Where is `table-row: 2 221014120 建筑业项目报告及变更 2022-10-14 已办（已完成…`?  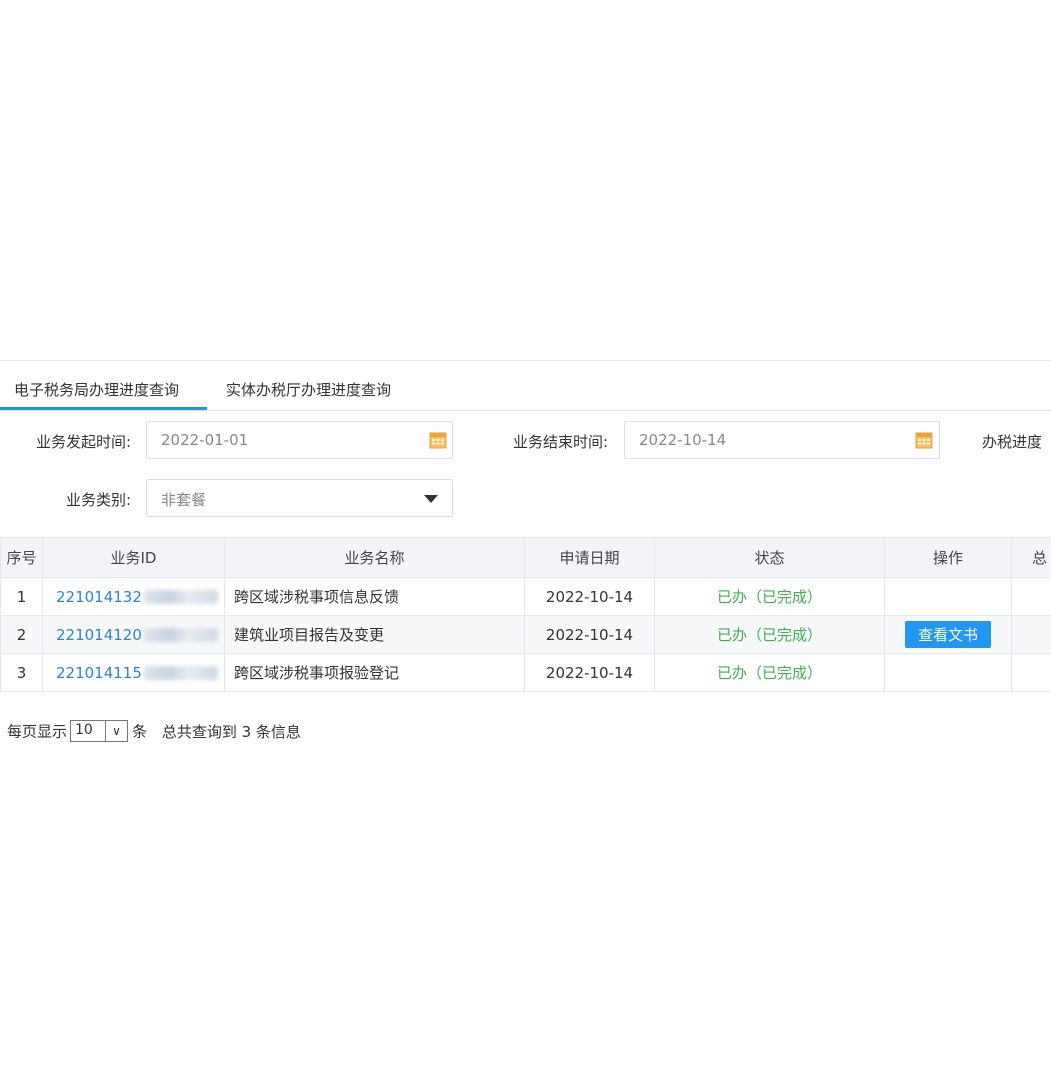 table-row: 2 221014120 建筑业项目报告及变更 2022-10-14 已办（已完成… is located at coordinates (525, 634).